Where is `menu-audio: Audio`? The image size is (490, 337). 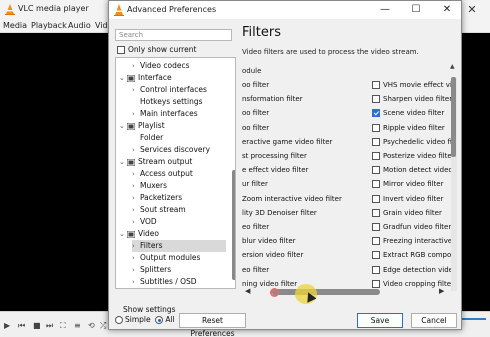 menu-audio: Audio is located at coordinates (79, 25).